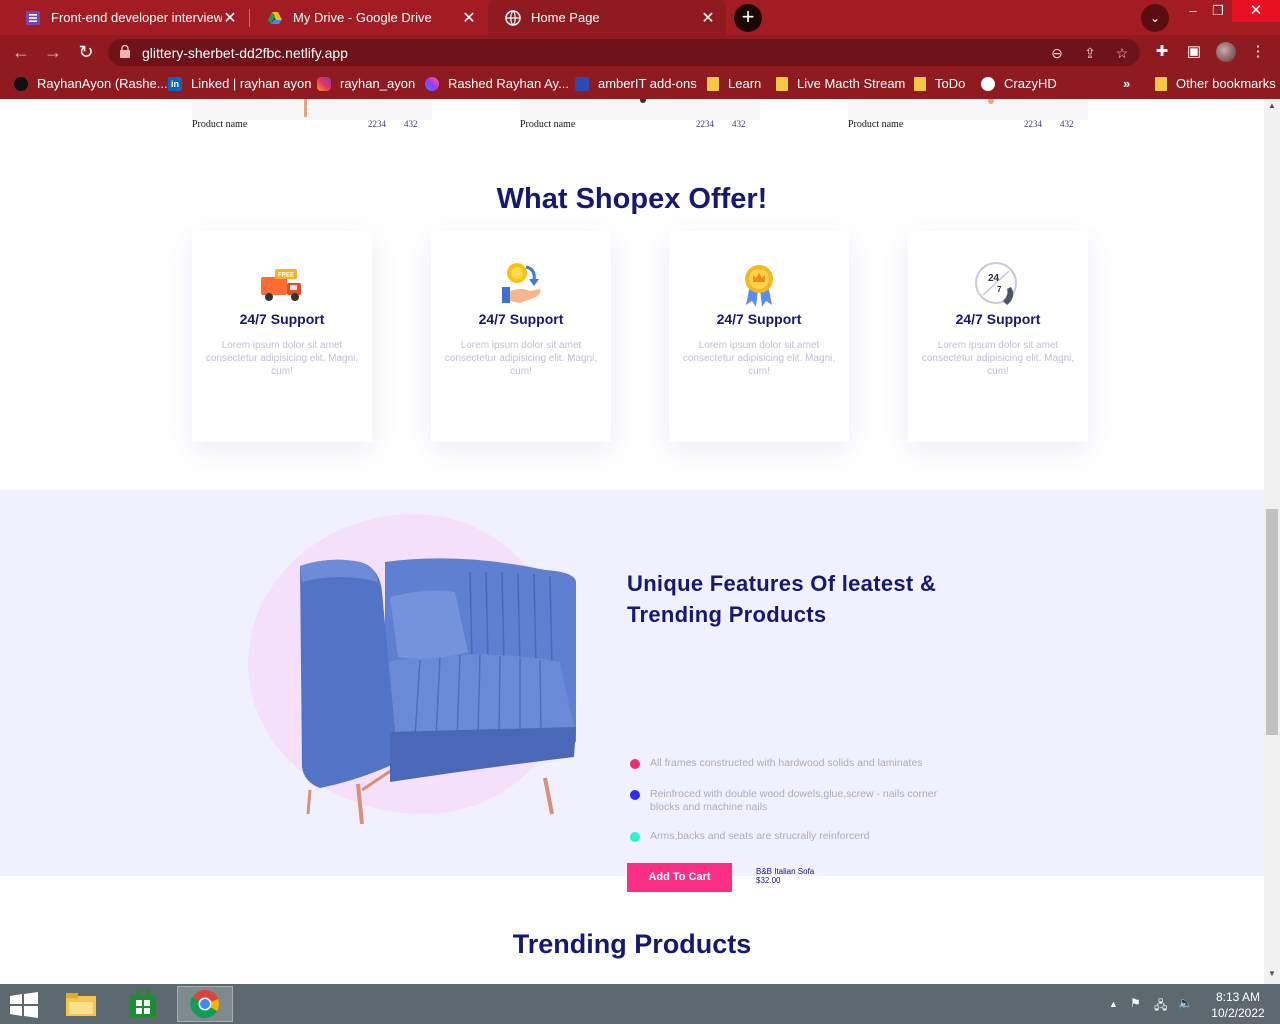 The width and height of the screenshot is (1280, 1024). Describe the element at coordinates (1238, 1013) in the screenshot. I see `clock-date: 10/2/2022` at that location.